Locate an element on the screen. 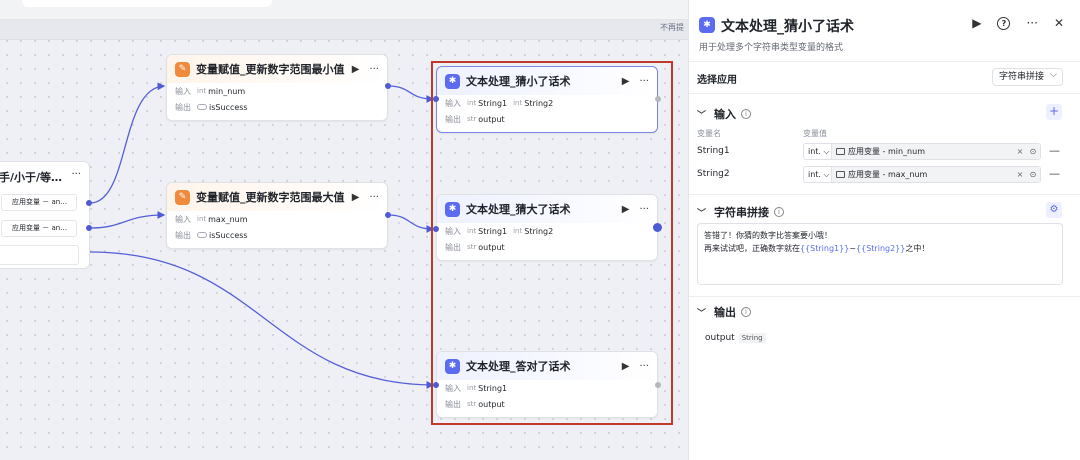 The width and height of the screenshot is (1080, 460). help-icon: ? is located at coordinates (1004, 23).